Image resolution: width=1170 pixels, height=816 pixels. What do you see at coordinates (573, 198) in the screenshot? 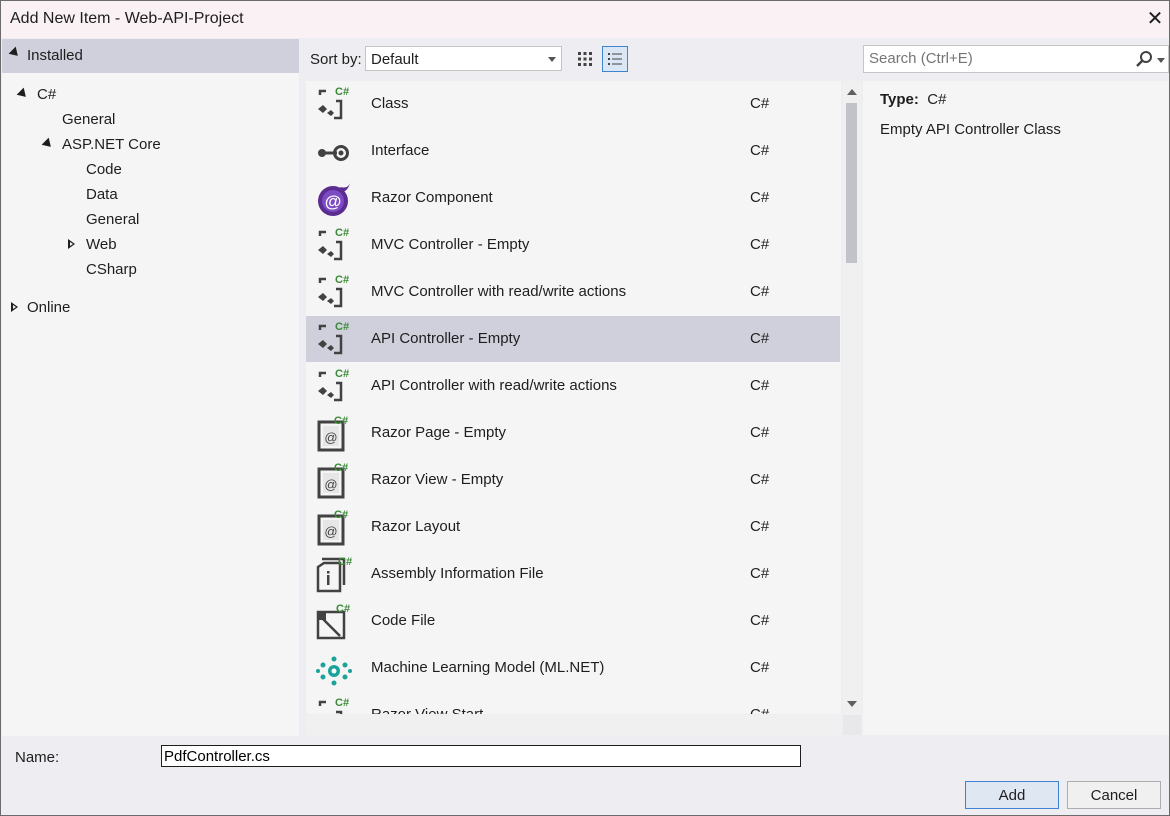
I see `template-item: @ Razor Component C#` at bounding box center [573, 198].